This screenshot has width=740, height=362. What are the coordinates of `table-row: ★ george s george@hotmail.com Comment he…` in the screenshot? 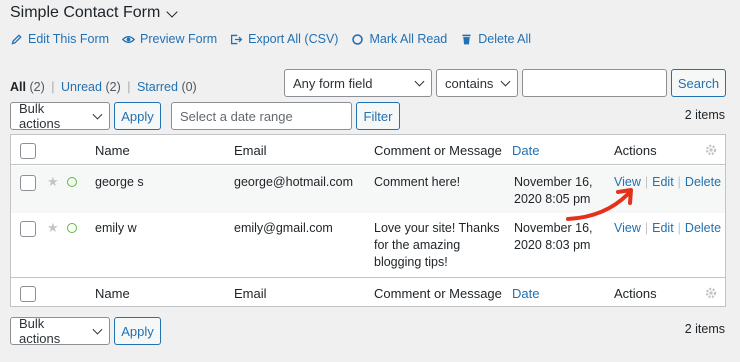 It's located at (368, 189).